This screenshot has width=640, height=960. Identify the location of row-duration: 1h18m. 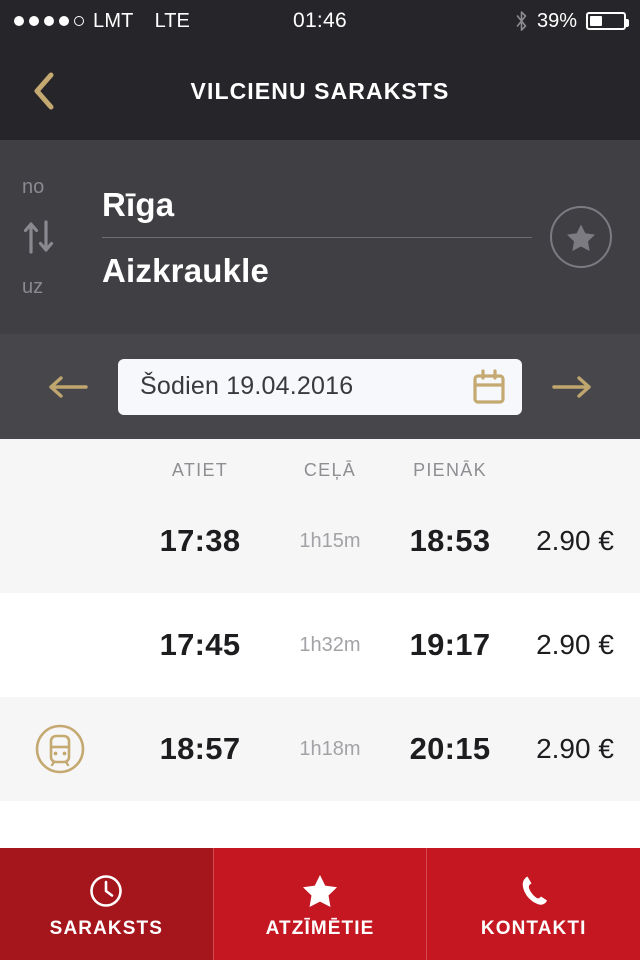
(330, 748).